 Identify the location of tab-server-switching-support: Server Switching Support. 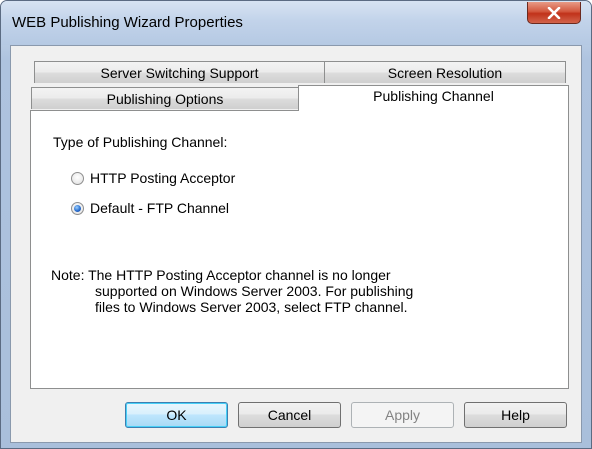
(179, 72).